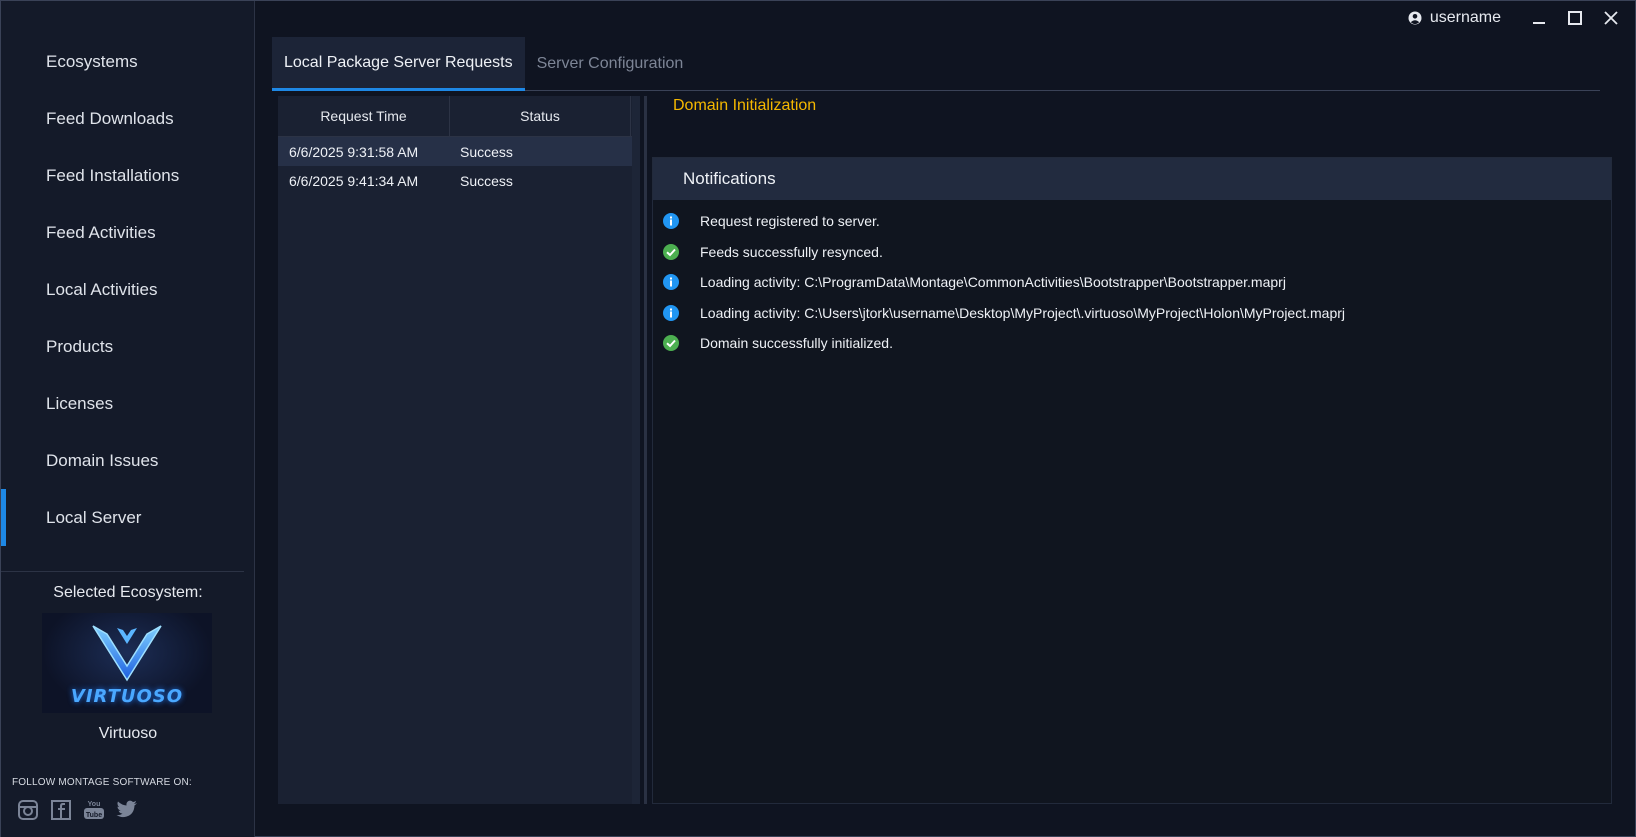 This screenshot has width=1636, height=837. Describe the element at coordinates (127, 346) in the screenshot. I see `sidebar-item-products: Products` at that location.